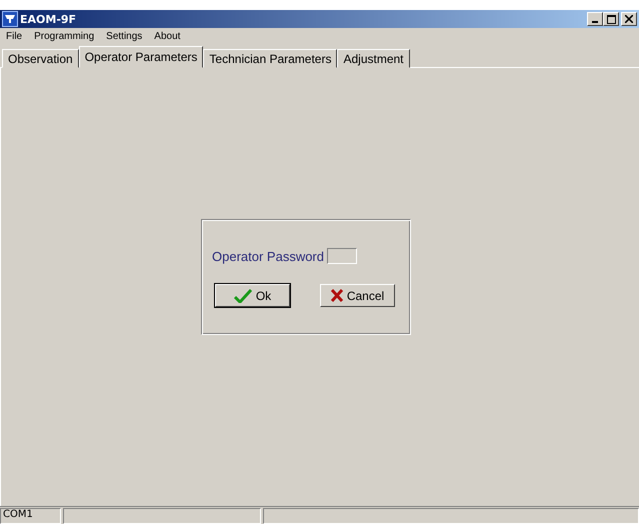 The width and height of the screenshot is (639, 524). What do you see at coordinates (595, 19) in the screenshot?
I see `minimize-button` at bounding box center [595, 19].